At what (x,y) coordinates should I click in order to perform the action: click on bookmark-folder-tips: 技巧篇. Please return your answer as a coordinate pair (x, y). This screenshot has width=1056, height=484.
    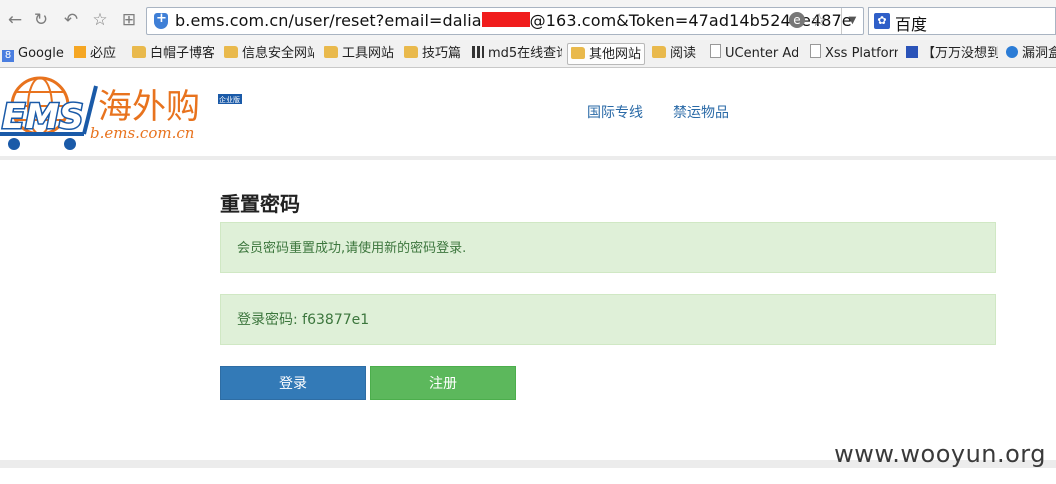
    Looking at the image, I should click on (434, 54).